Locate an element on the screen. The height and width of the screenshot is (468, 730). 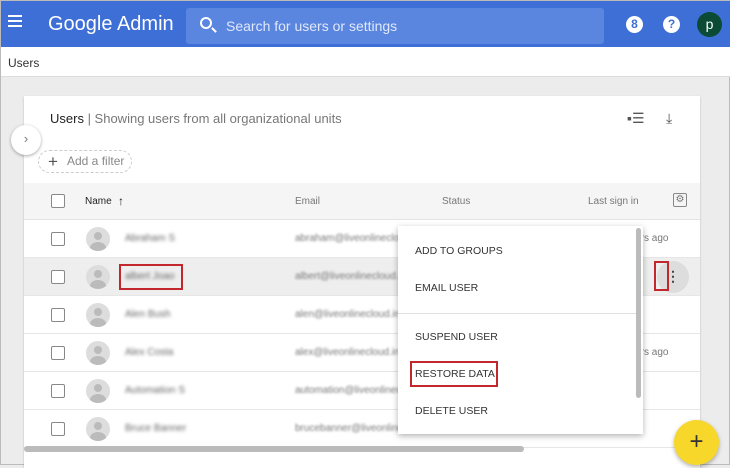
column-email: Email is located at coordinates (307, 201).